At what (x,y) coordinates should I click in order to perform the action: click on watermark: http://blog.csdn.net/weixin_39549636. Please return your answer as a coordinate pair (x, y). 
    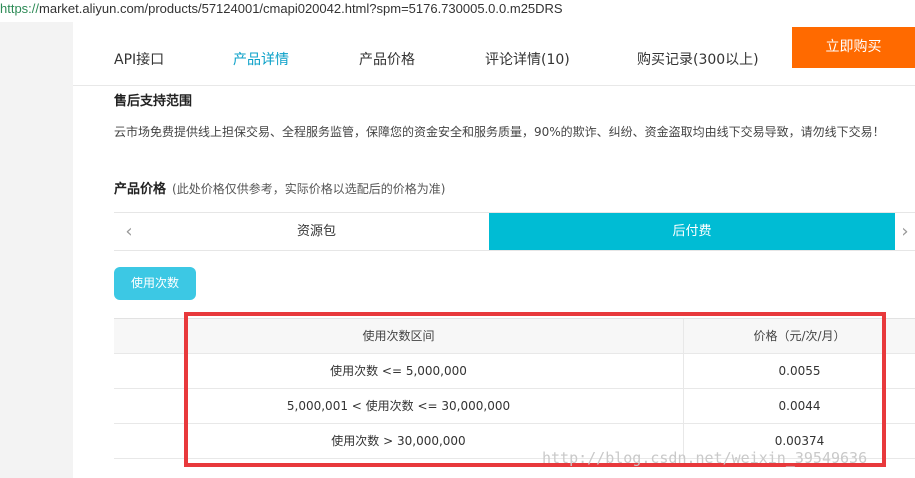
    Looking at the image, I should click on (705, 458).